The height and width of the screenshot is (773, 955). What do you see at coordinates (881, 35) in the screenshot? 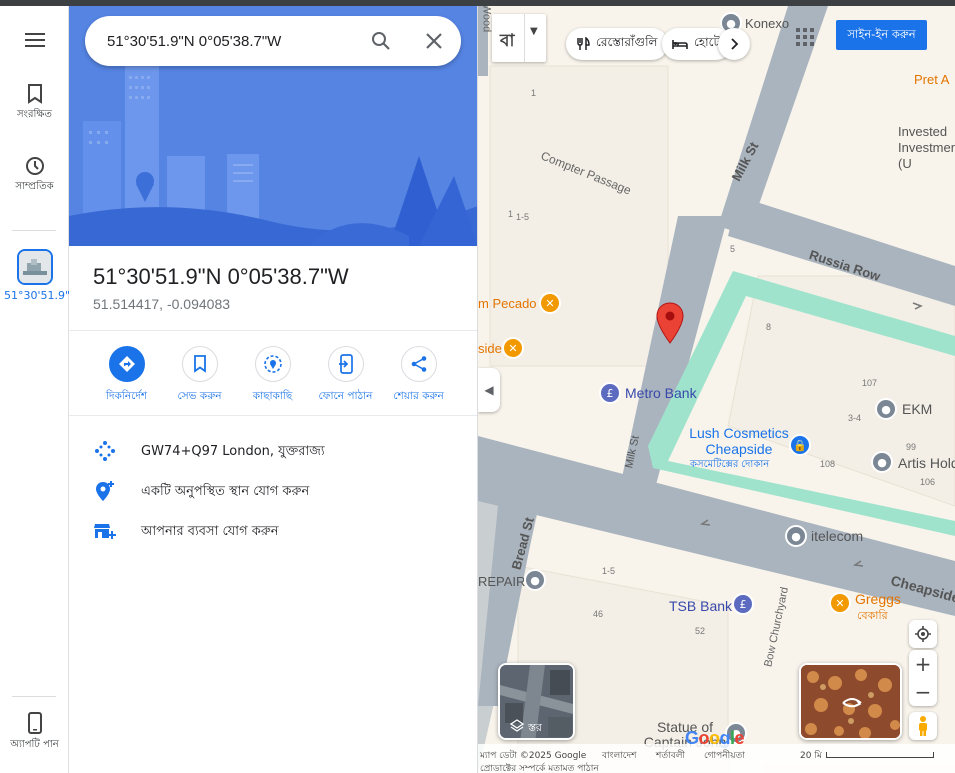
I see `sign-in-button: সাইন-ইন করুন` at bounding box center [881, 35].